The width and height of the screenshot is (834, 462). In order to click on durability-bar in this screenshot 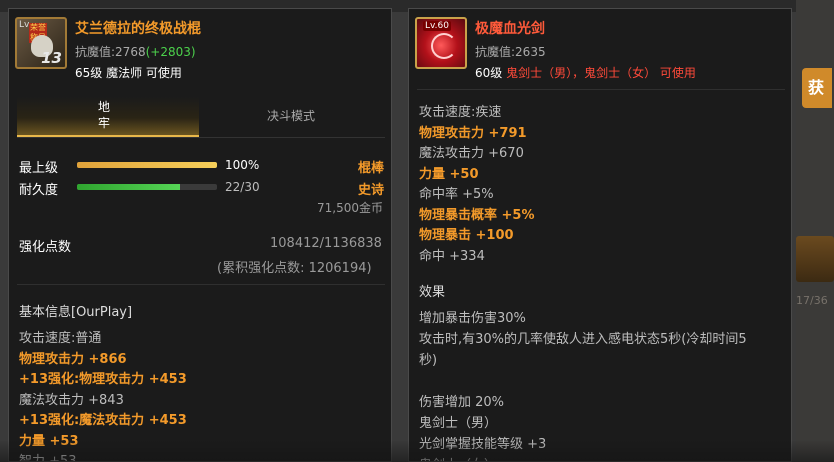, I will do `click(147, 187)`.